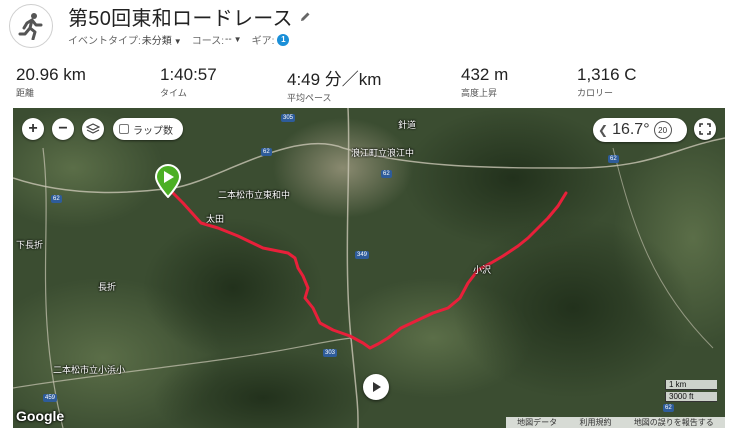 Image resolution: width=736 pixels, height=439 pixels. I want to click on gear-label: ギア:, so click(263, 41).